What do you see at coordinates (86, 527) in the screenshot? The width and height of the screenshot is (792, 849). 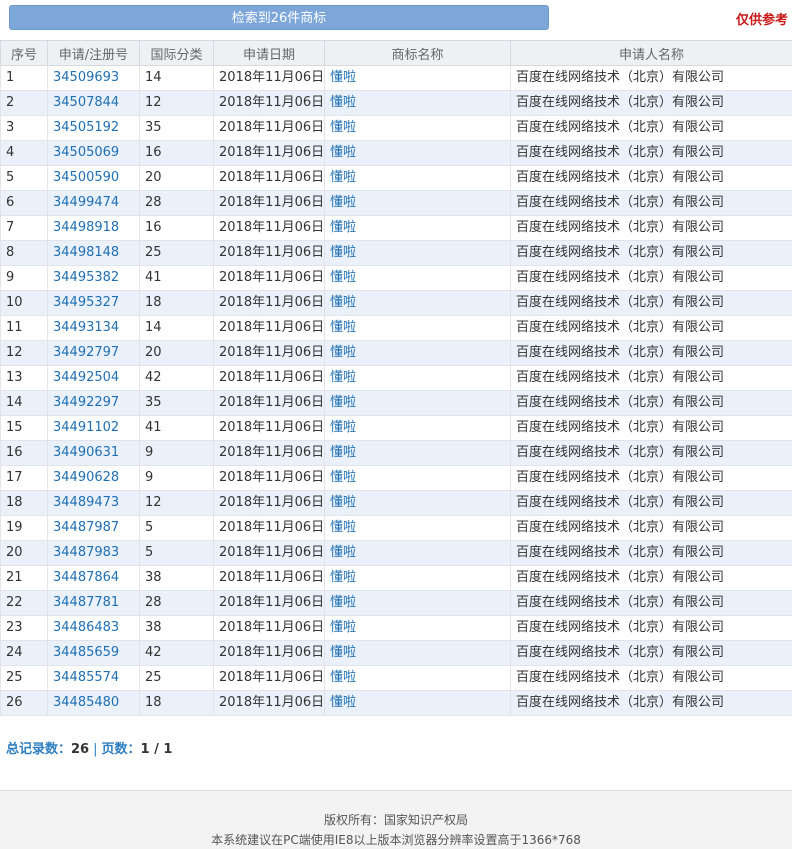 I see `registration-number-link: 34487987` at bounding box center [86, 527].